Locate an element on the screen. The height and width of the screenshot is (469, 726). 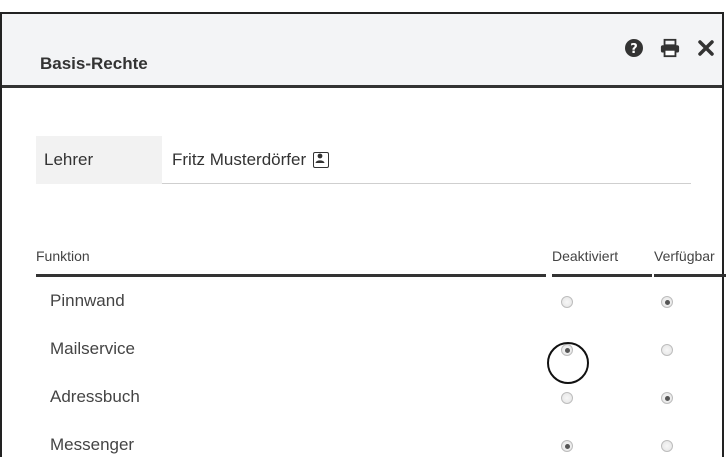
contact-card-icon is located at coordinates (321, 159).